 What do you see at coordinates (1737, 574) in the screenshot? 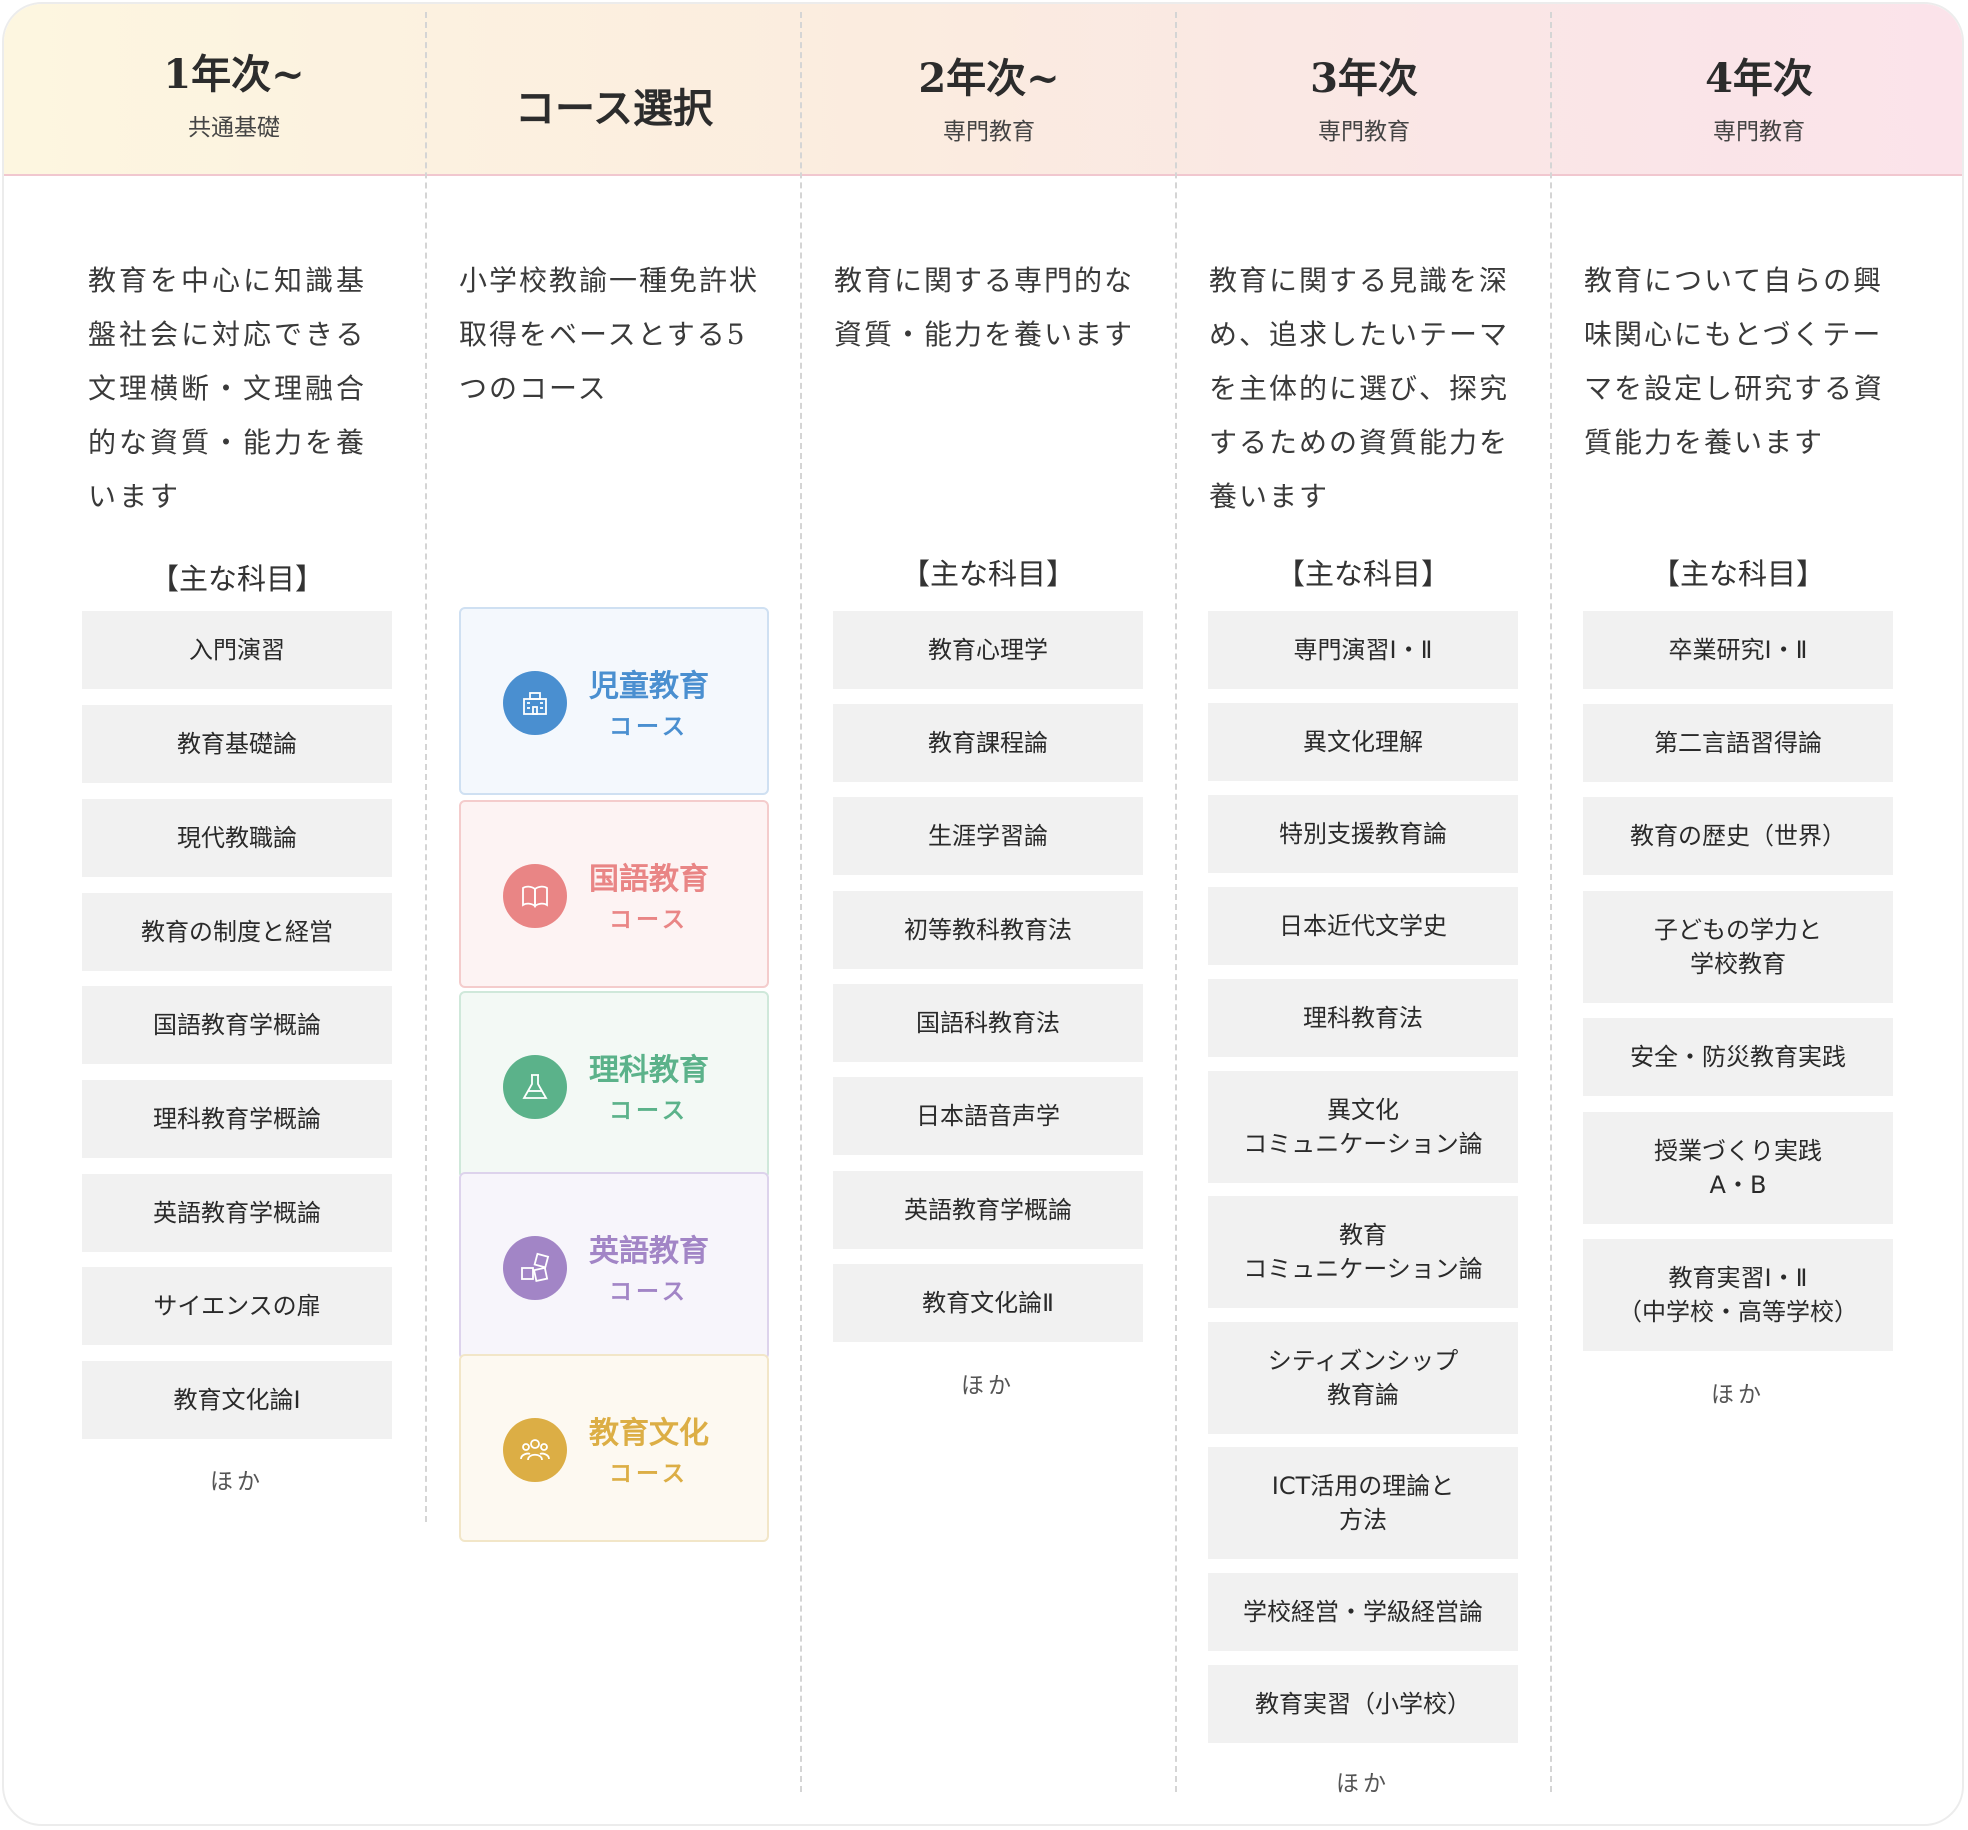
I see `year-4-subjects-heading: 【主な科目】` at bounding box center [1737, 574].